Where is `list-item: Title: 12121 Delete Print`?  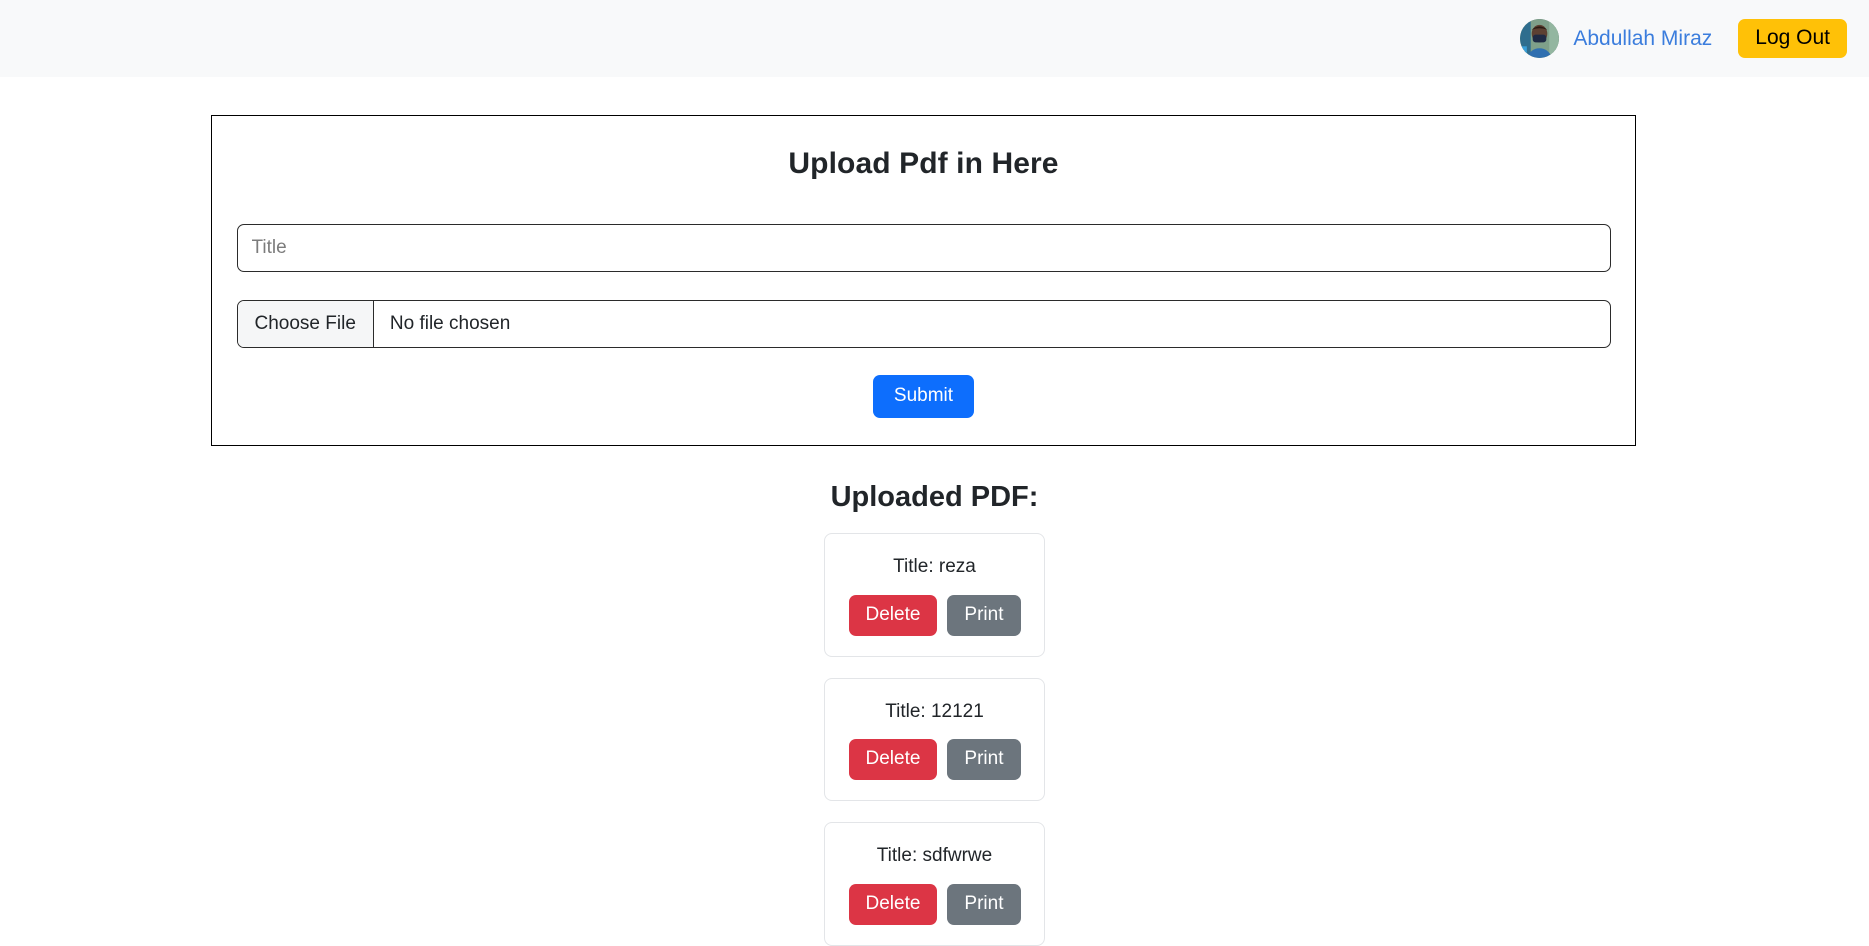 list-item: Title: 12121 Delete Print is located at coordinates (934, 739).